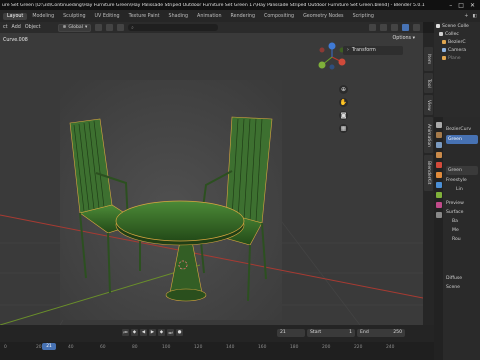  I want to click on proportional-icon, so click(121, 27).